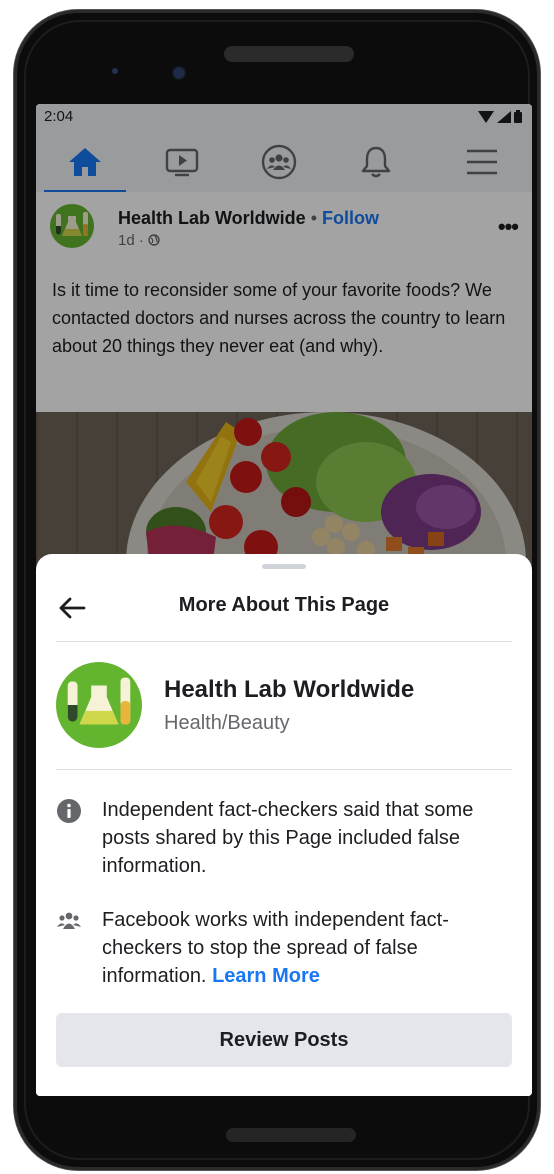 The width and height of the screenshot is (554, 1174). Describe the element at coordinates (291, 1135) in the screenshot. I see `bottom-speaker` at that location.